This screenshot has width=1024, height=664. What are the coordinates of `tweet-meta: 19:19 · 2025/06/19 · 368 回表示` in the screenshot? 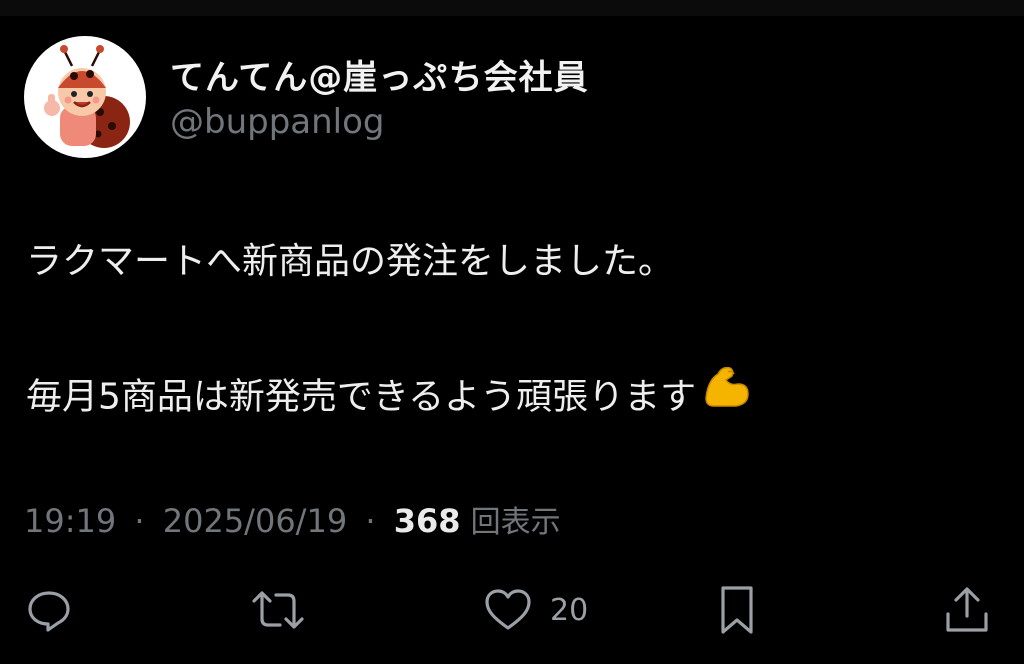 It's located at (292, 519).